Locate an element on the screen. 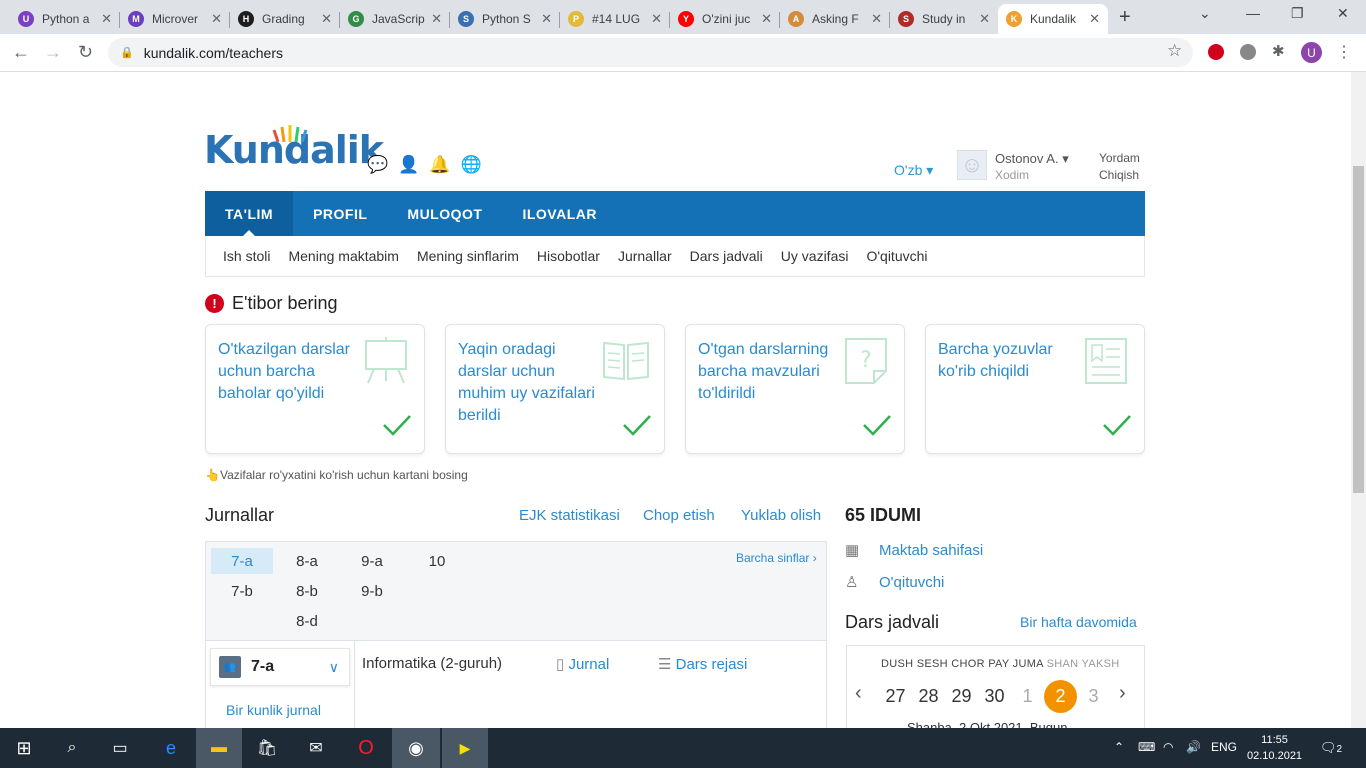 The image size is (1366, 768). subnav-dars-jadvali: Dars jadvali is located at coordinates (726, 256).